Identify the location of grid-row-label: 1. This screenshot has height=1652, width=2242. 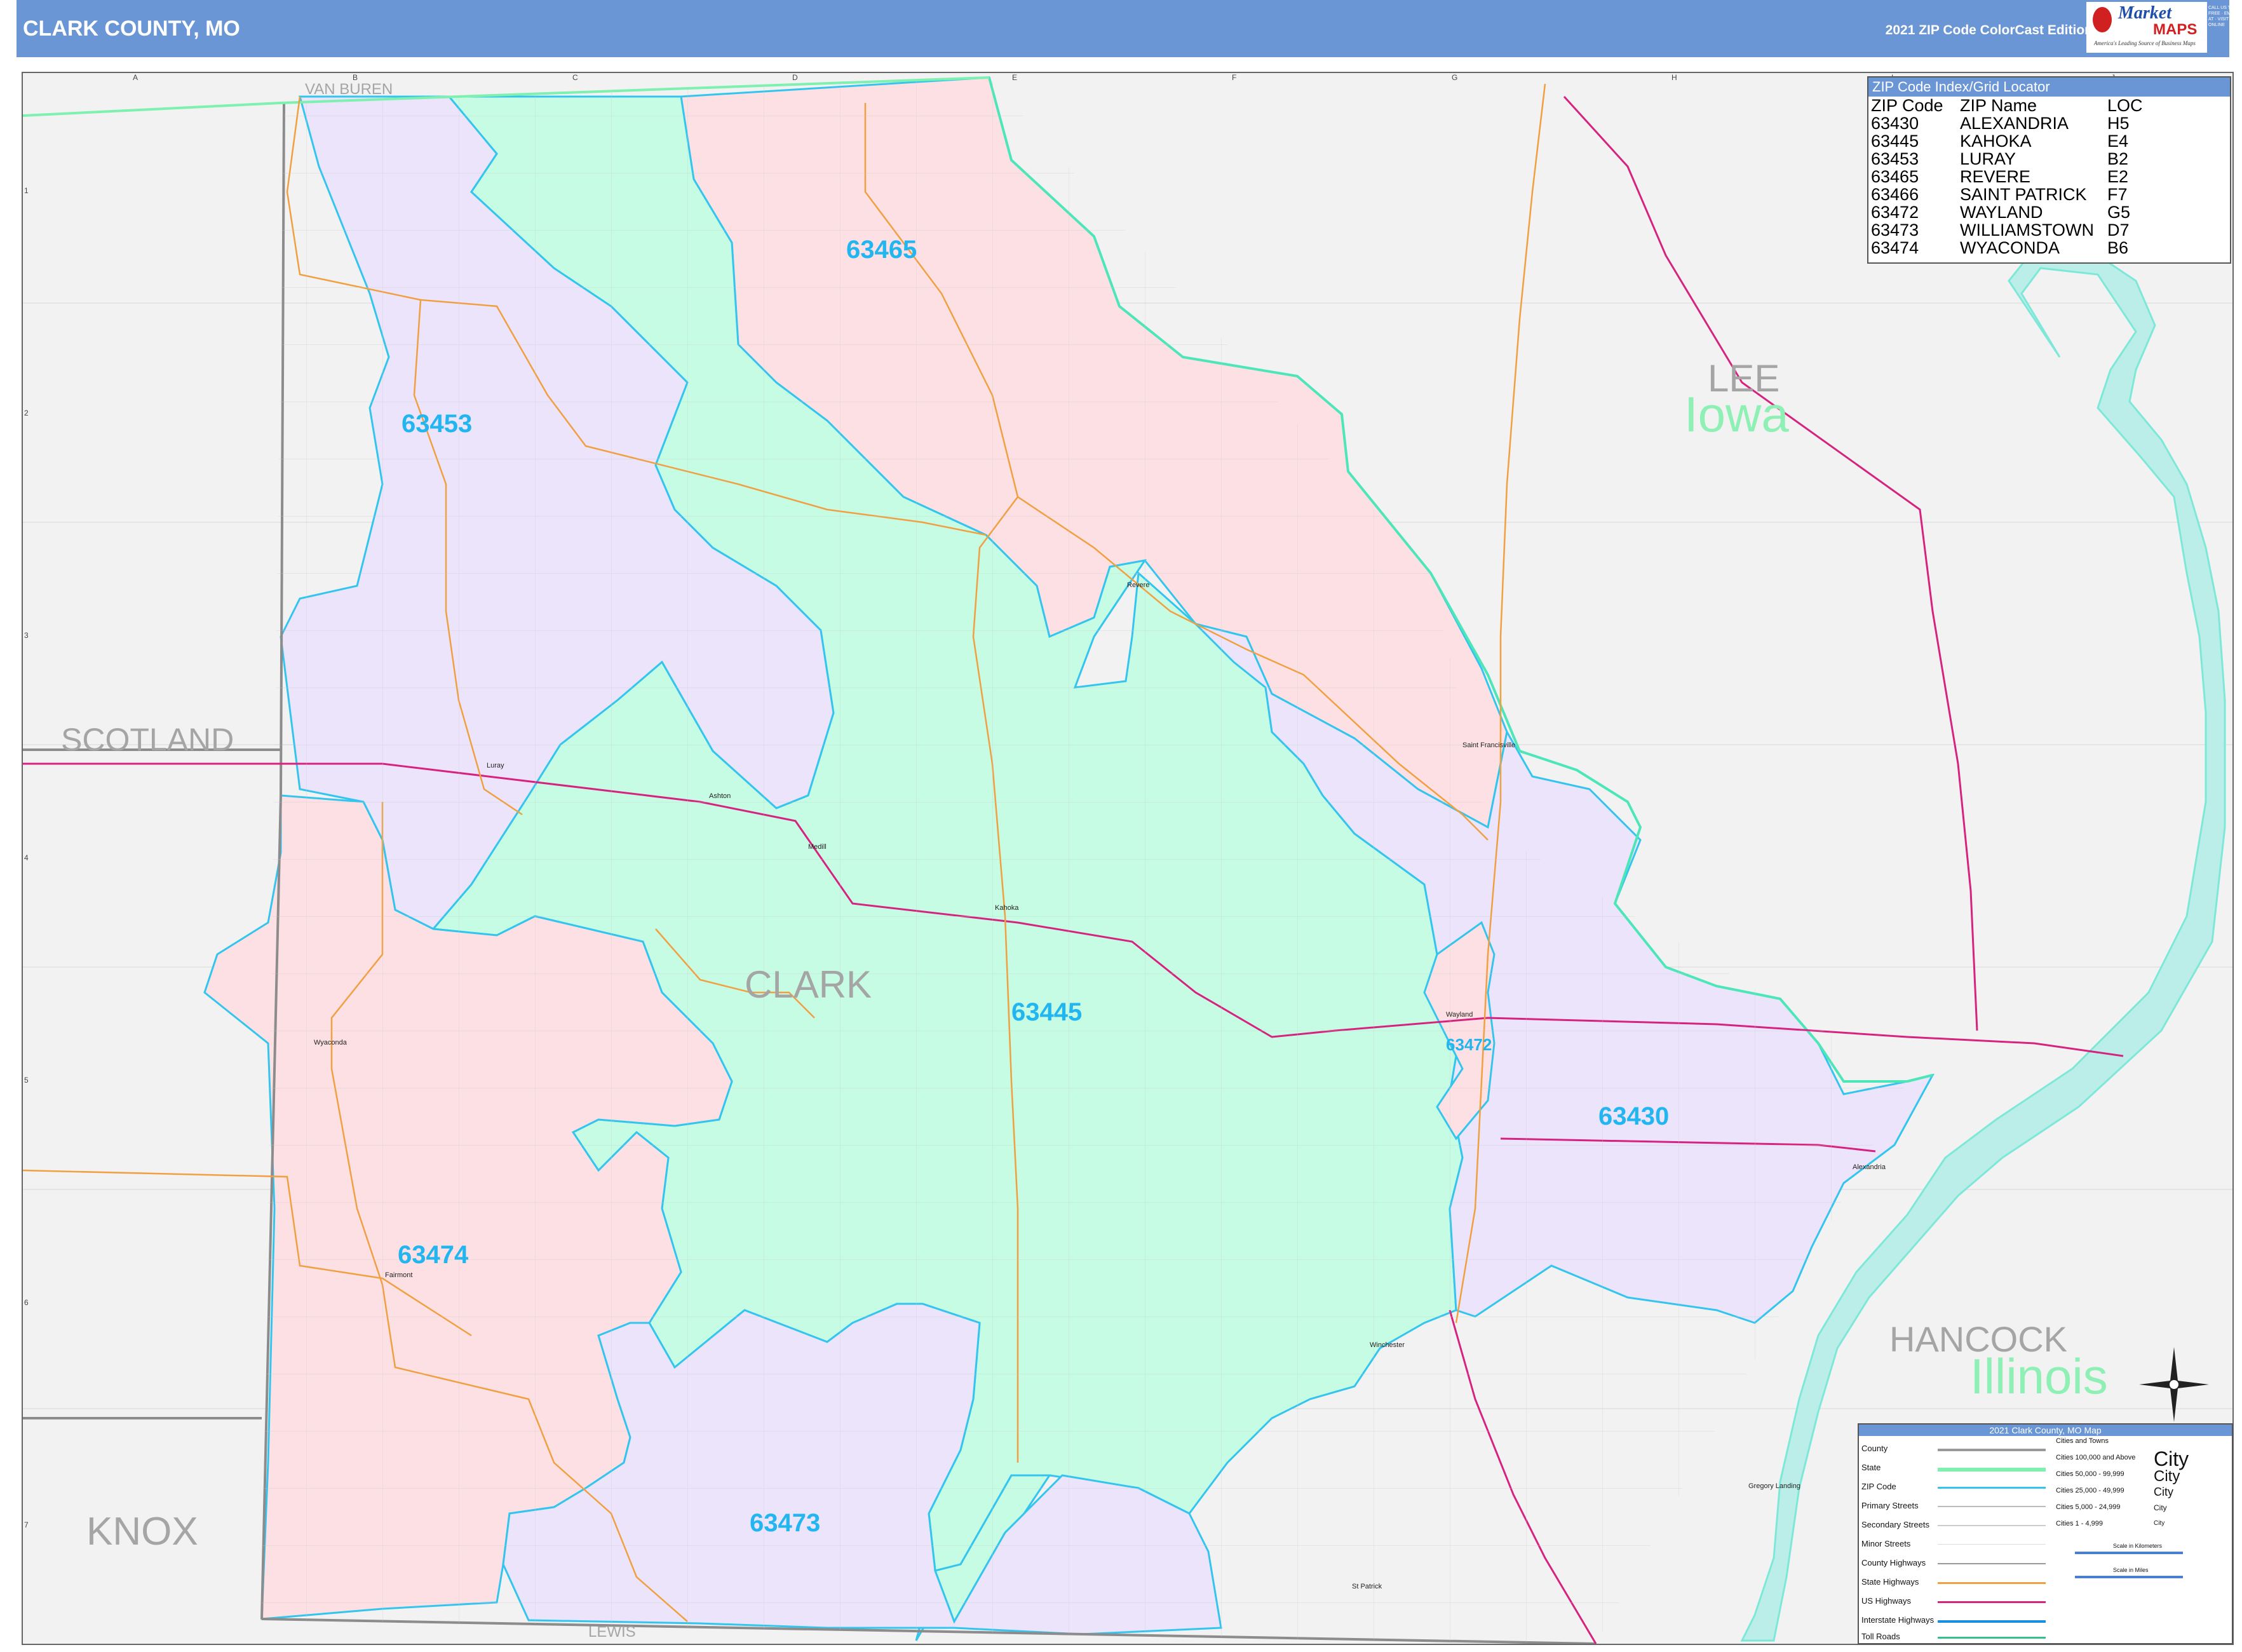
(26, 191).